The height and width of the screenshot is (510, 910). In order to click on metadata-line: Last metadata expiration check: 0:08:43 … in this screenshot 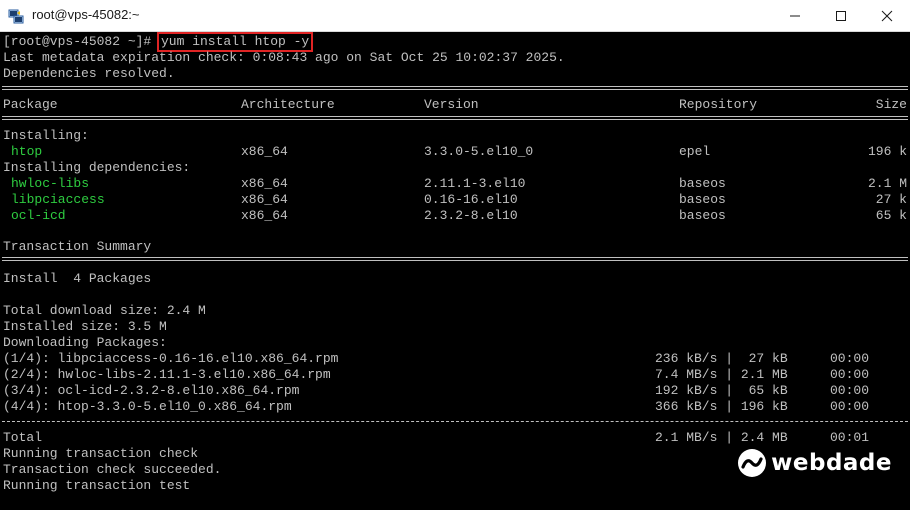, I will do `click(284, 57)`.